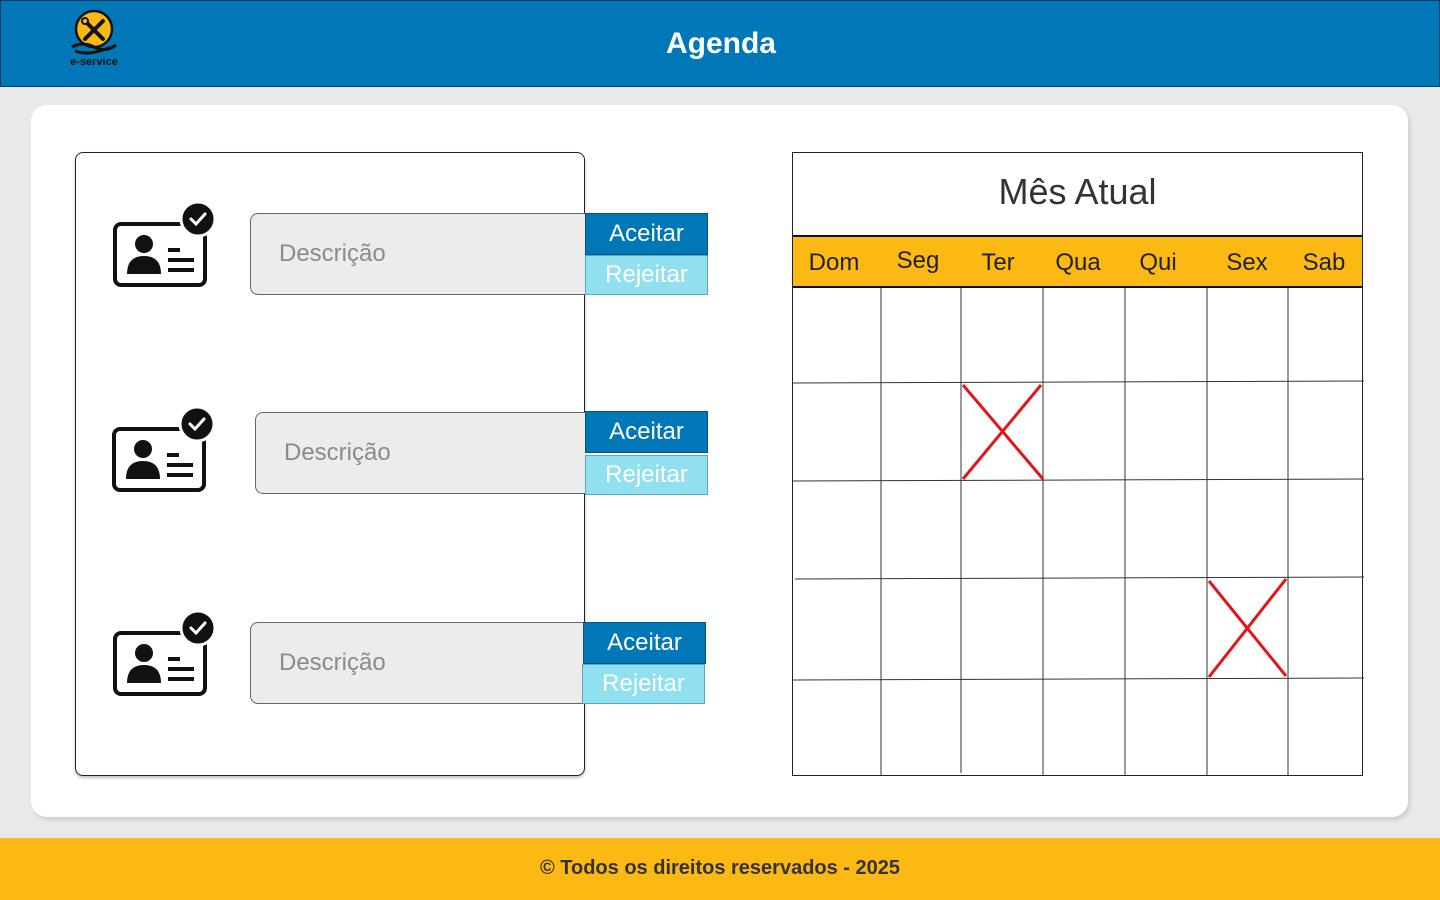  I want to click on page-title: Agenda, so click(720, 43).